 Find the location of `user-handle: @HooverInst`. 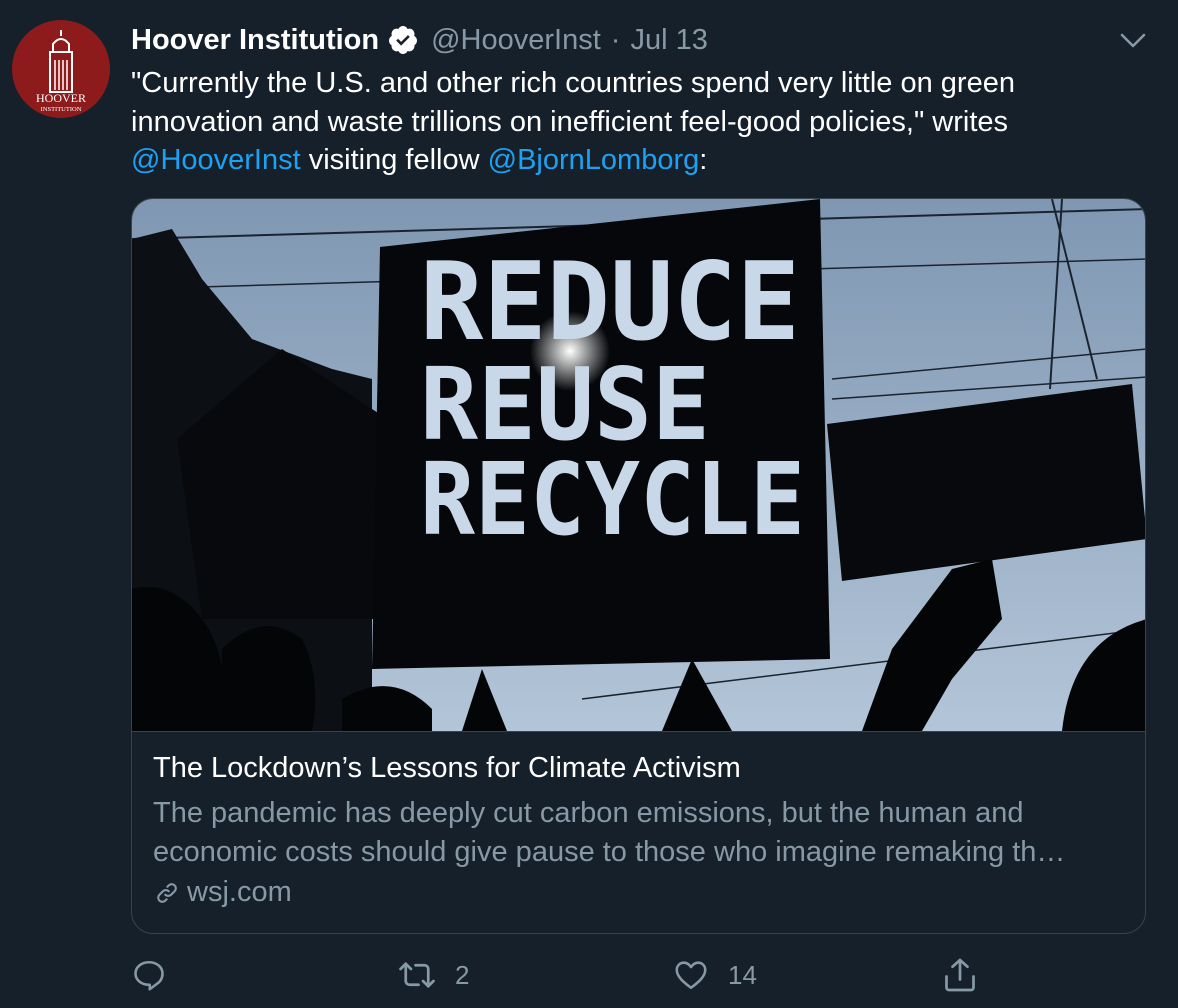

user-handle: @HooverInst is located at coordinates (516, 40).